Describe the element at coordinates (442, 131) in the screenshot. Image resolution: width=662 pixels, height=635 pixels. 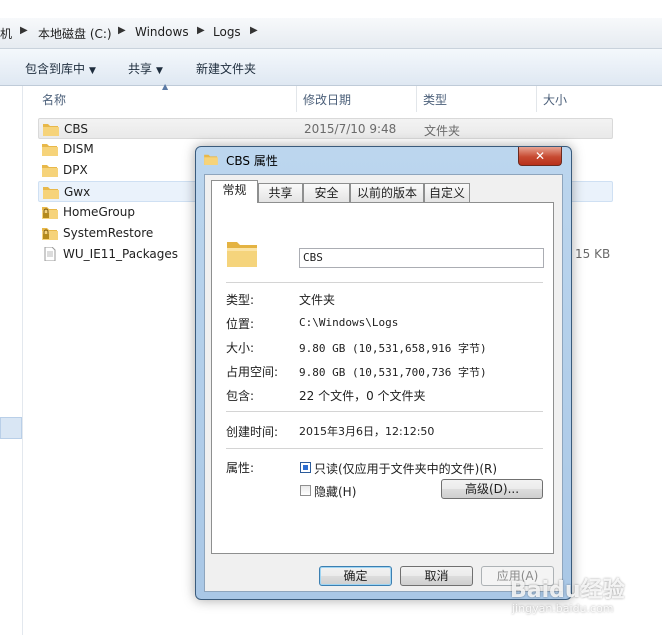
I see `file-type: 文件夹` at that location.